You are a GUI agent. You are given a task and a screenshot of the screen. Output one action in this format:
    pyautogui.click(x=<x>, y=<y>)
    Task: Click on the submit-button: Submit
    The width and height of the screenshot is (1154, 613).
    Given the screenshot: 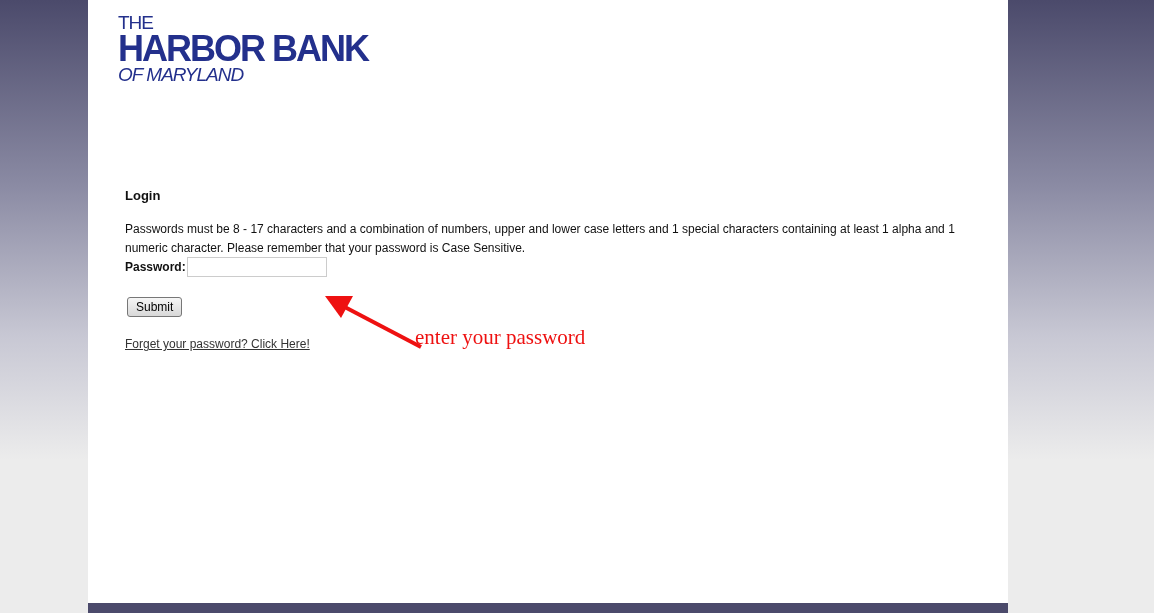 What is the action you would take?
    pyautogui.click(x=155, y=307)
    